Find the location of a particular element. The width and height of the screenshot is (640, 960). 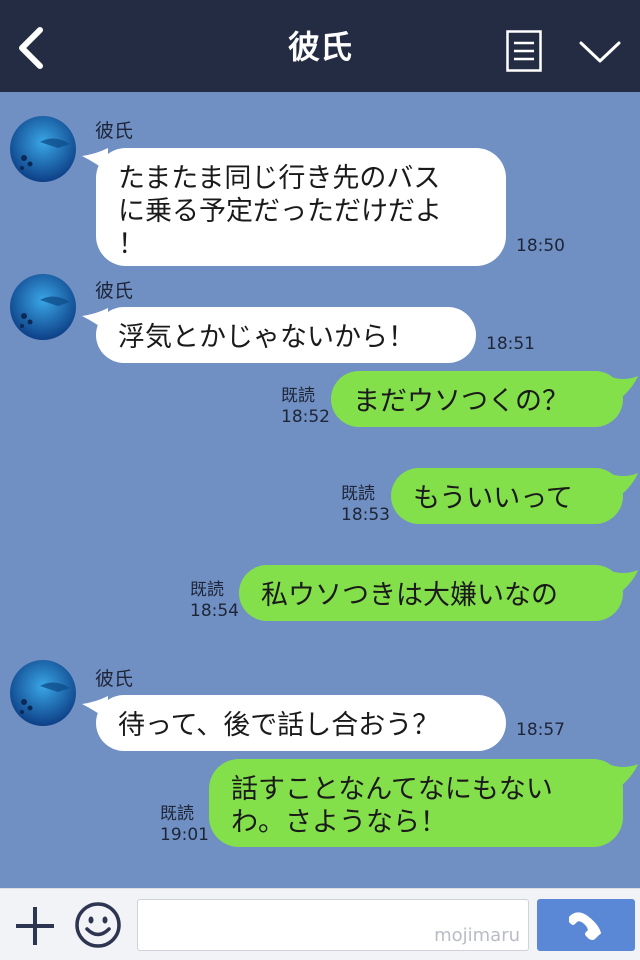

emoji-icon is located at coordinates (98, 925).